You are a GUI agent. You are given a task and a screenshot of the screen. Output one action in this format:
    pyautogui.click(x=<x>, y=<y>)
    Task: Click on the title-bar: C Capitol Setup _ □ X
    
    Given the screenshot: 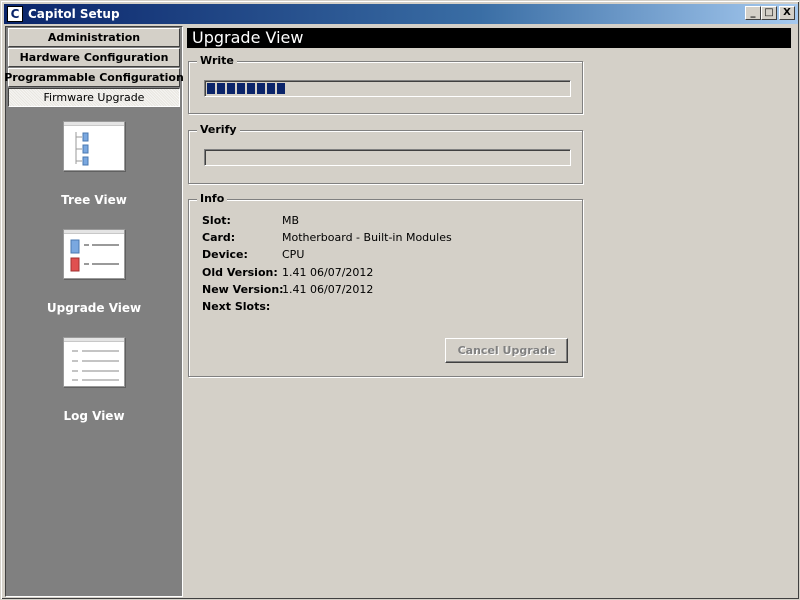 What is the action you would take?
    pyautogui.click(x=401, y=14)
    